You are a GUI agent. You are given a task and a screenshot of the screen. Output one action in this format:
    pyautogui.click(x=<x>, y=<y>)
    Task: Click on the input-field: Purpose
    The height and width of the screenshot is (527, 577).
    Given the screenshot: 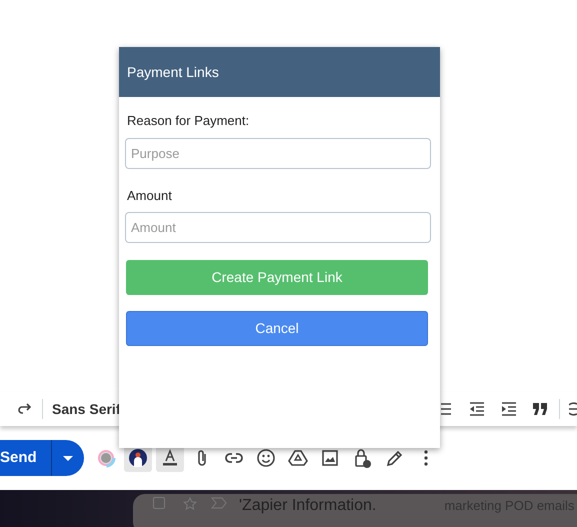 What is the action you would take?
    pyautogui.click(x=278, y=153)
    